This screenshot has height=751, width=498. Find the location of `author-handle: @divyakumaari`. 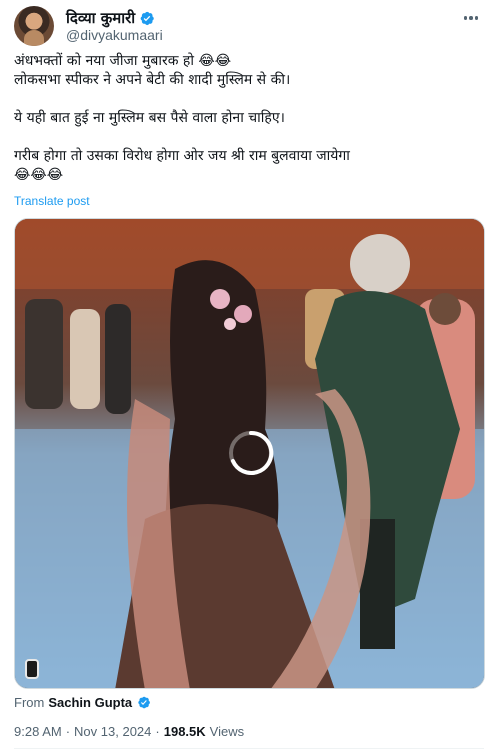

author-handle: @divyakumaari is located at coordinates (114, 35).